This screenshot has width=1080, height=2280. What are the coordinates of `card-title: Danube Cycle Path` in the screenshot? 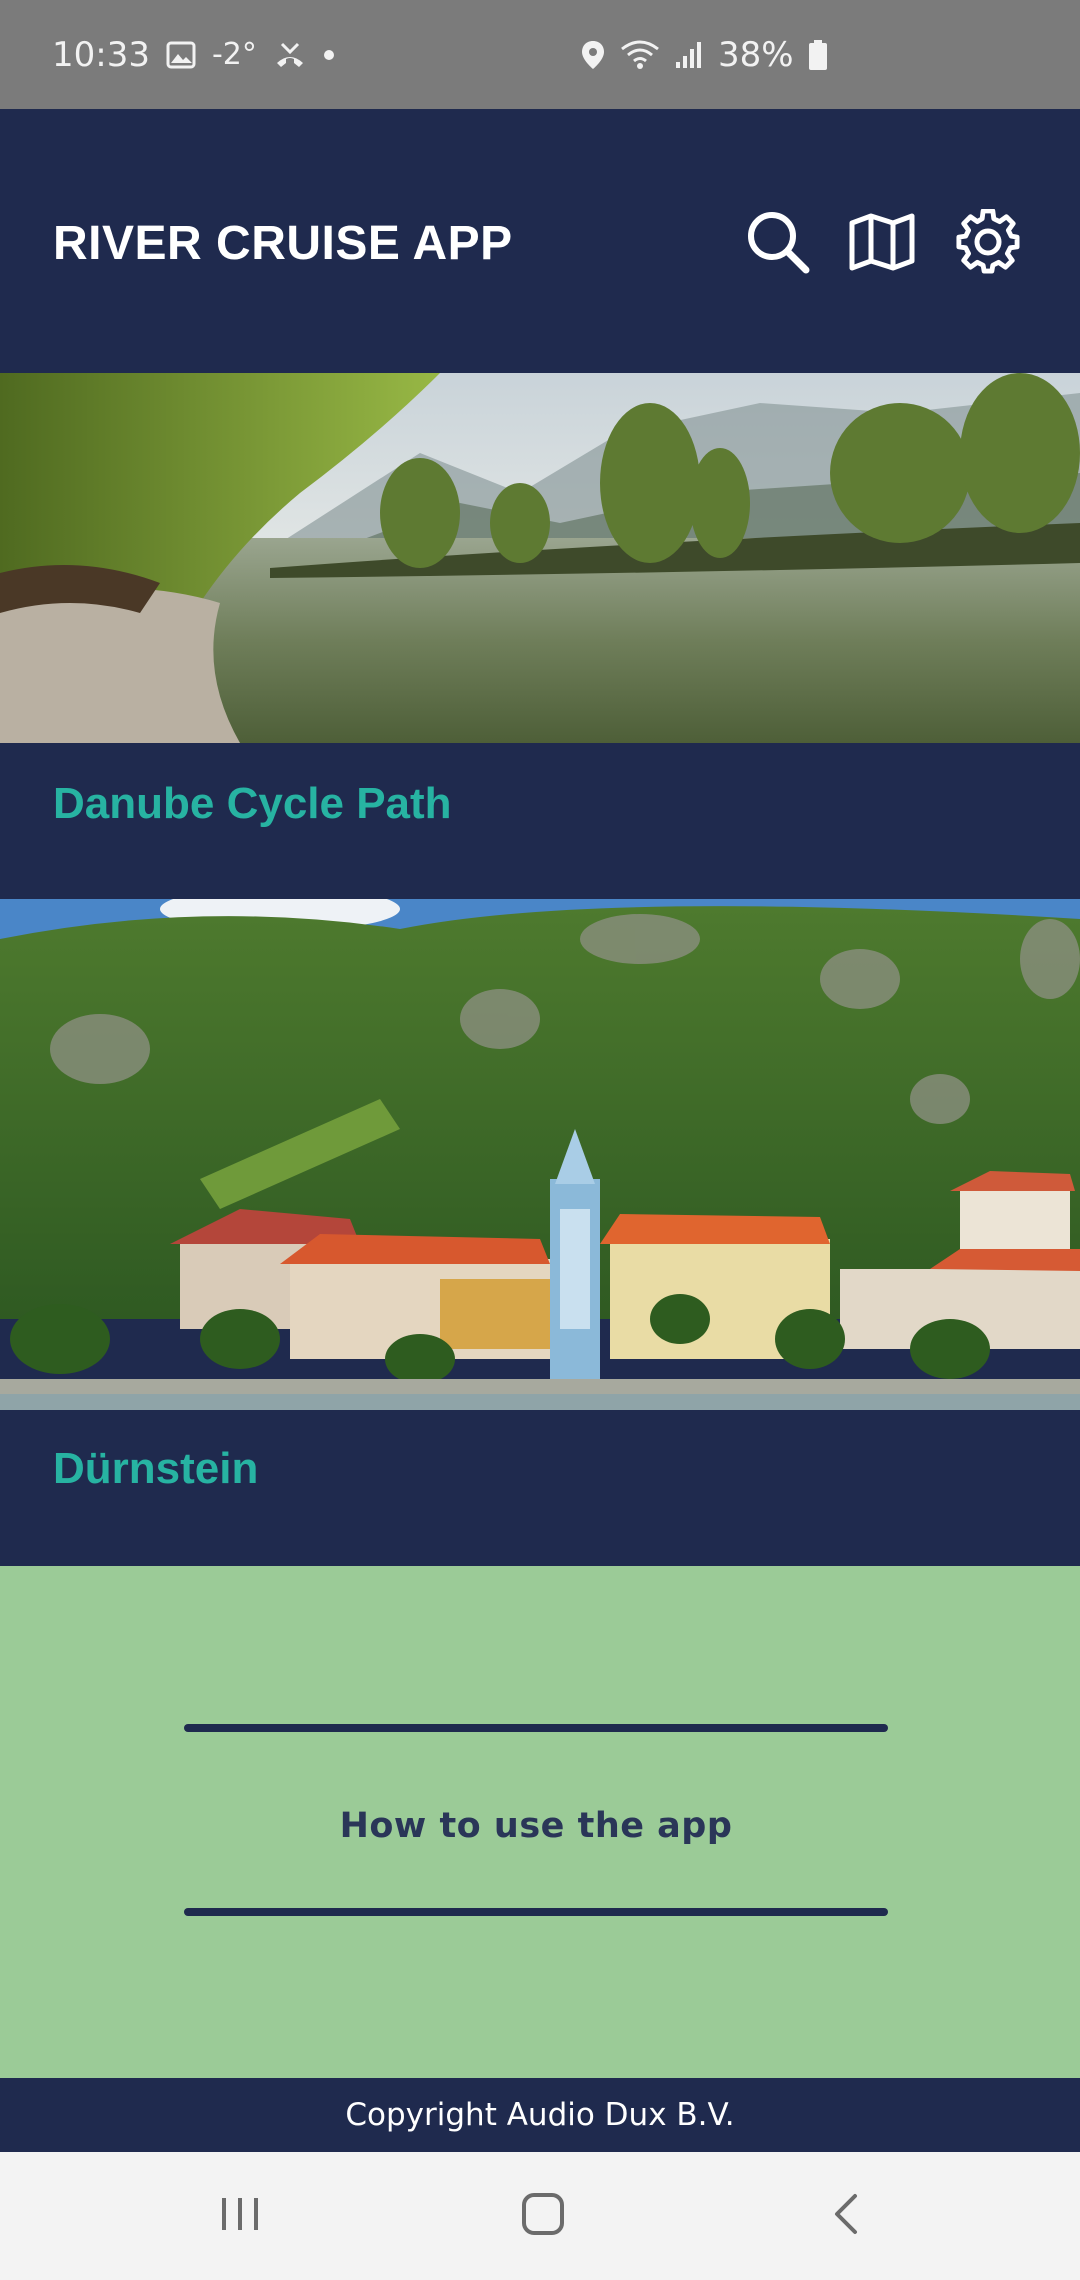 It's located at (252, 803).